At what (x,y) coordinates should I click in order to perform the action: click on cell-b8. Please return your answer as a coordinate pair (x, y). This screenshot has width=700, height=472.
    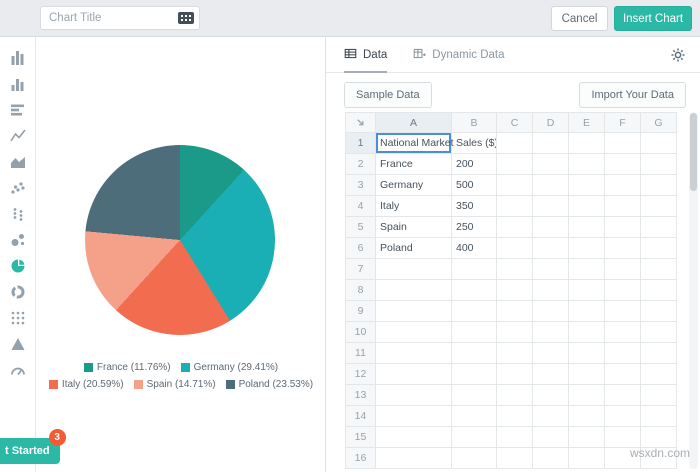
    Looking at the image, I should click on (474, 290).